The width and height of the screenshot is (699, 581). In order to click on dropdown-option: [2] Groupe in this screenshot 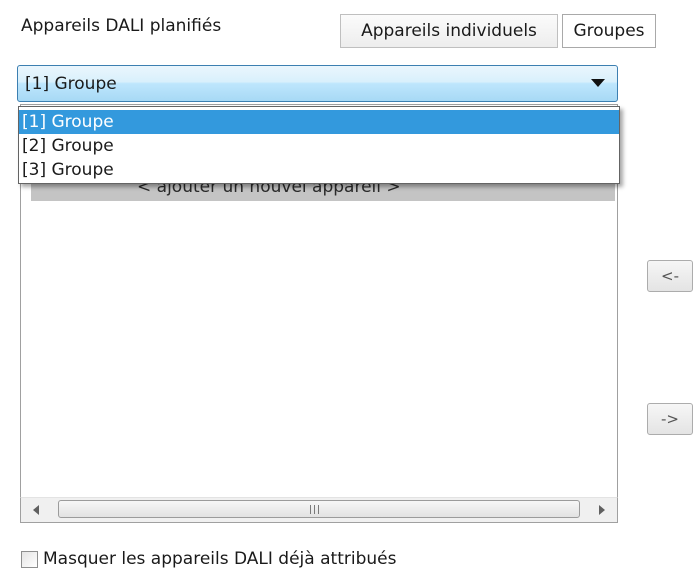, I will do `click(319, 146)`.